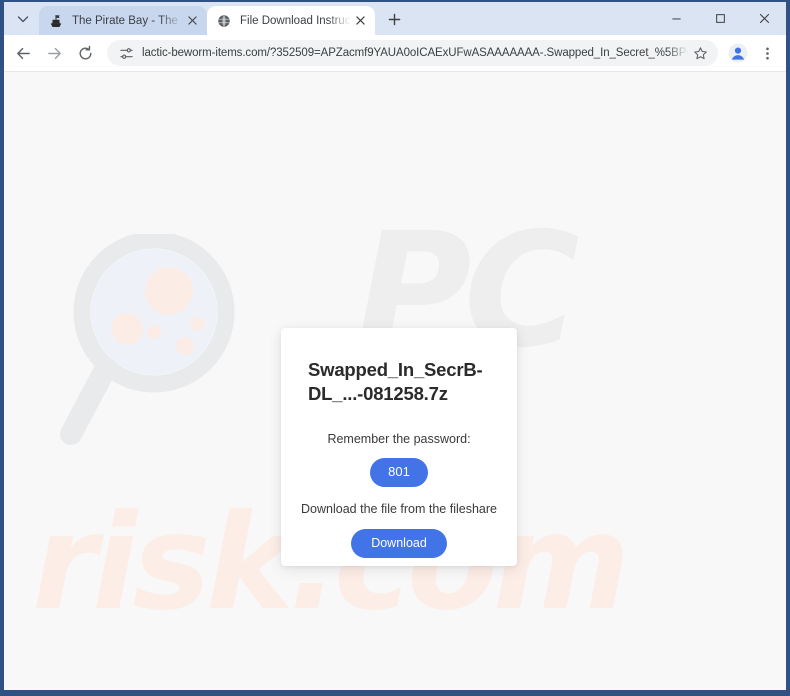 This screenshot has height=696, width=790. I want to click on site-settings-icon, so click(126, 53).